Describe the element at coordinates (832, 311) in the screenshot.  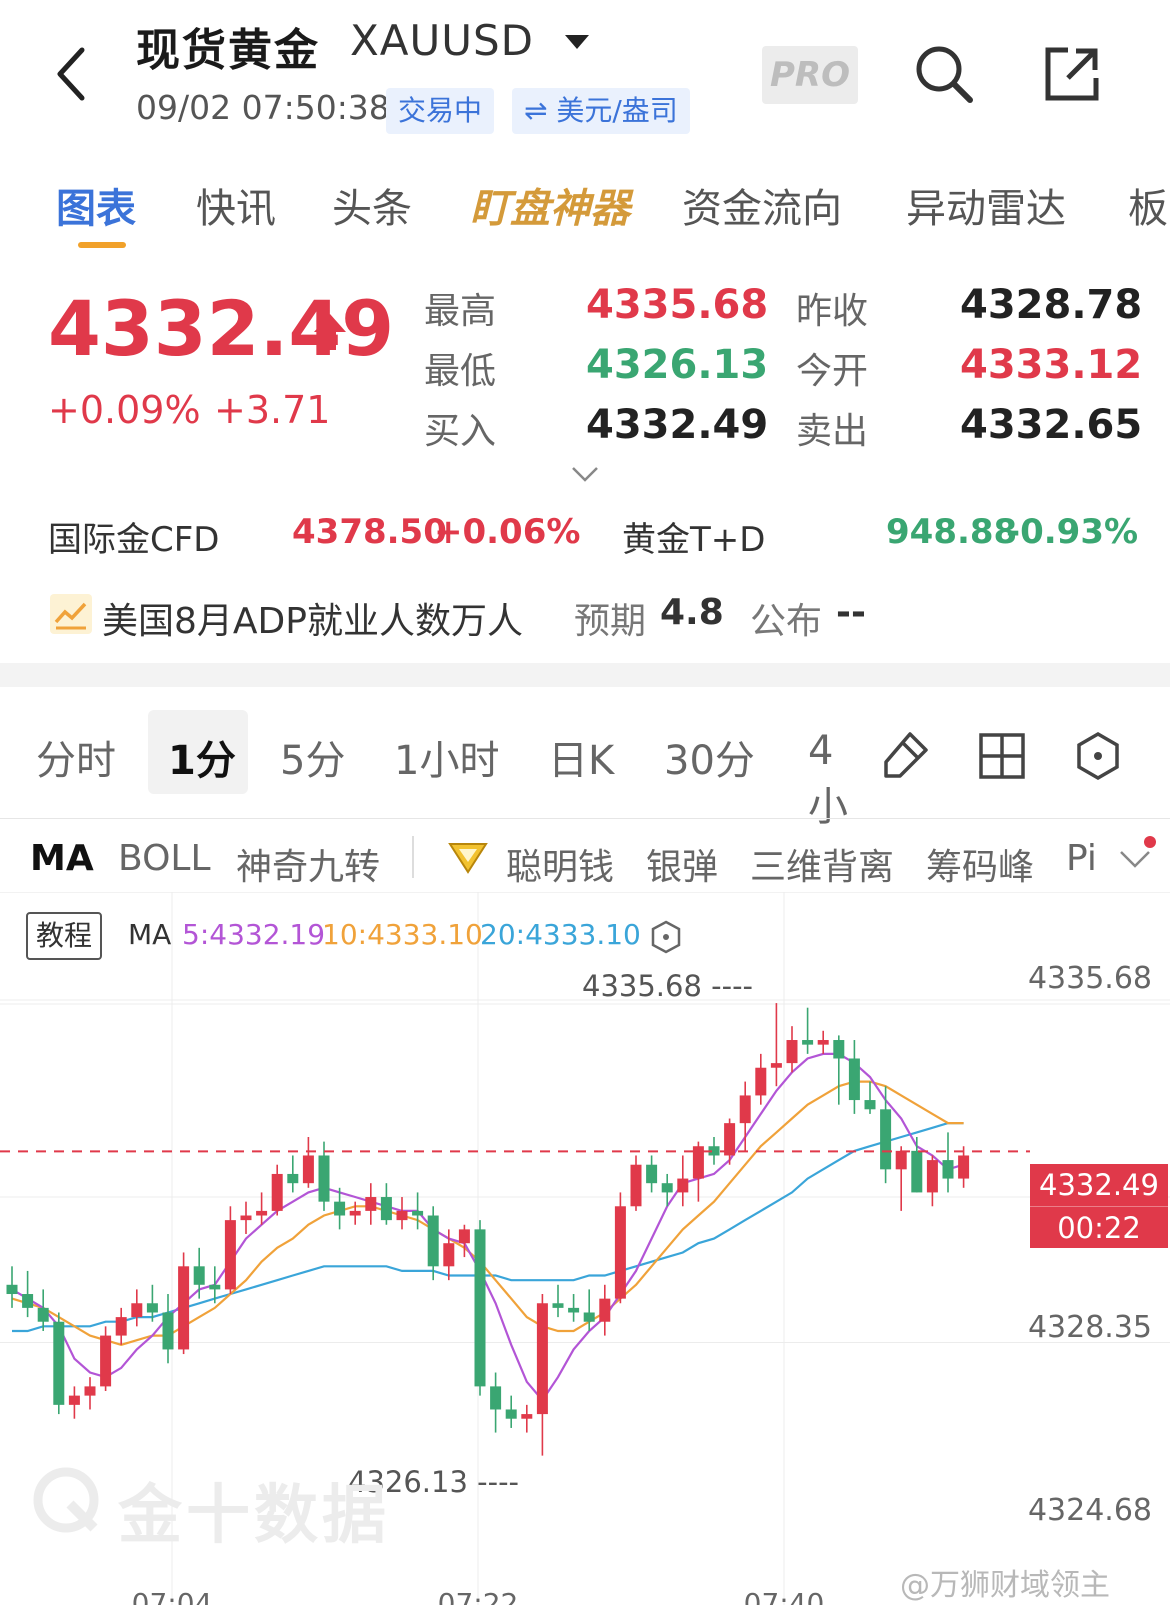
I see `prev-close-label: 昨收` at that location.